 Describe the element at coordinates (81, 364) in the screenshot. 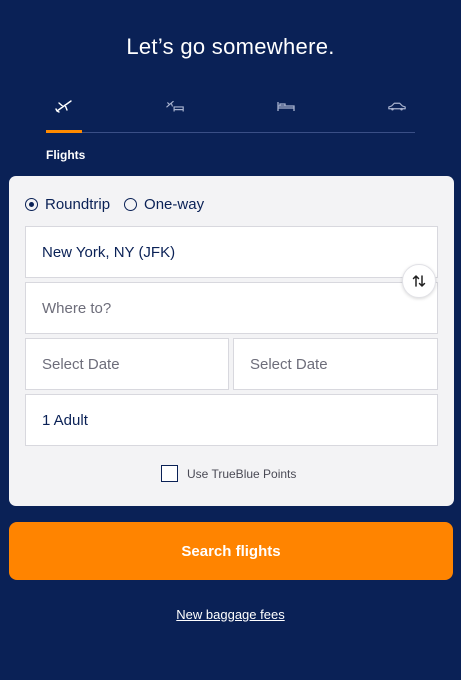

I see `depart-date-placeholder: Select Date` at that location.